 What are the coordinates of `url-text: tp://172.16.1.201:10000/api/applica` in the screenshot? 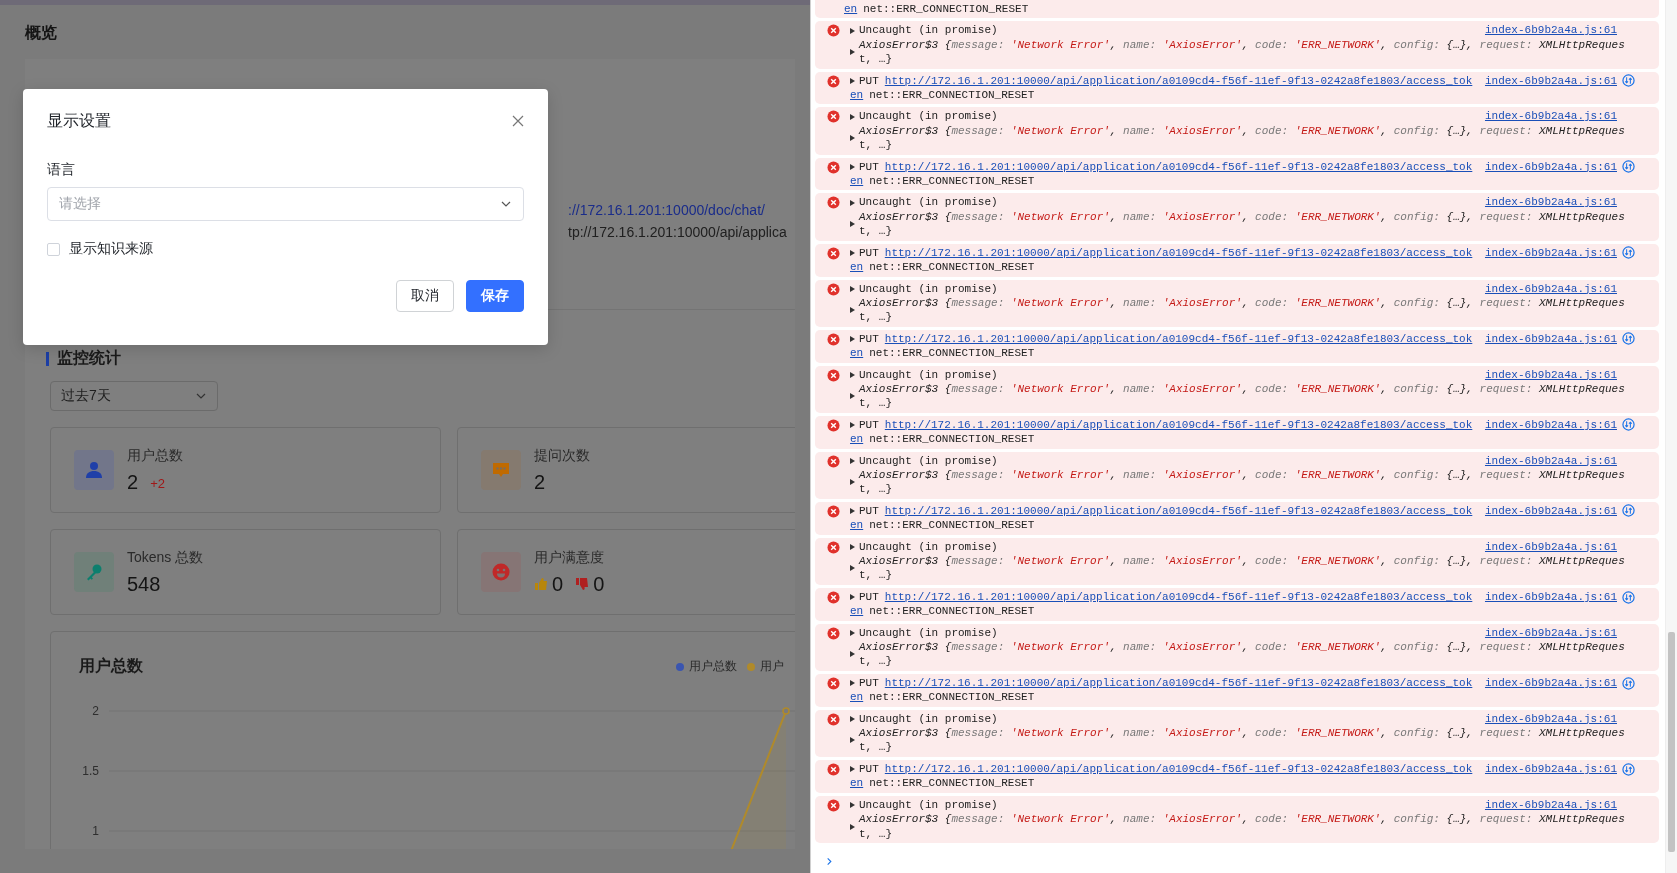 It's located at (678, 232).